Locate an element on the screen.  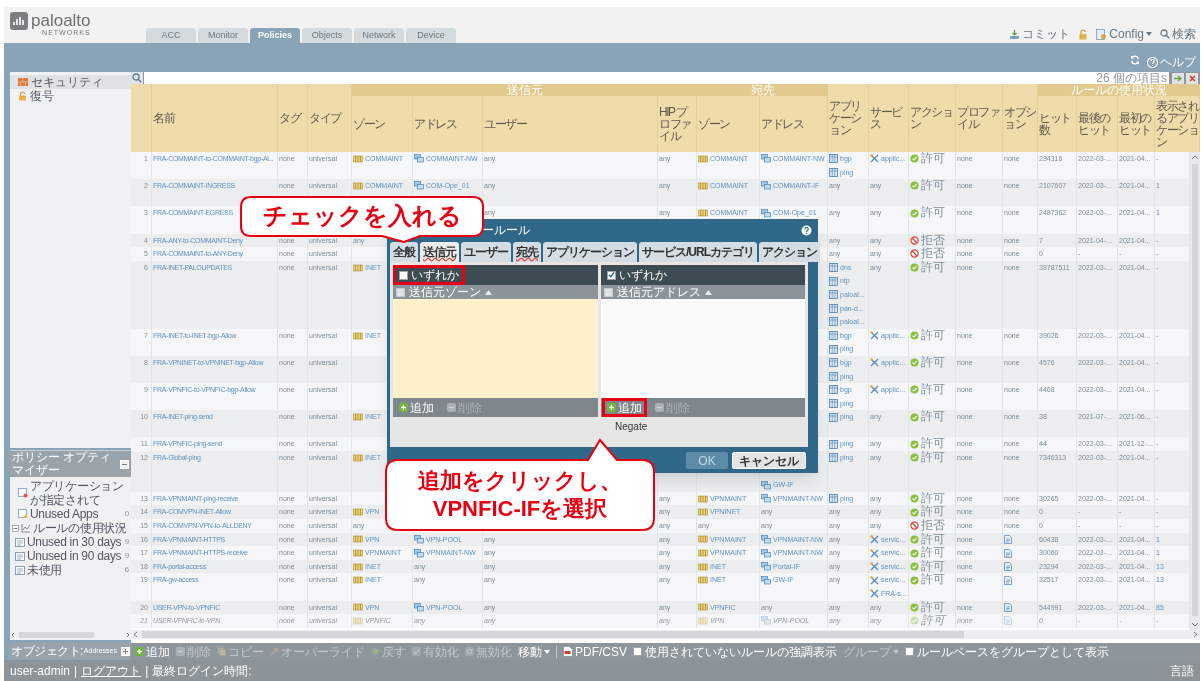
logo-text: paloalto is located at coordinates (61, 20).